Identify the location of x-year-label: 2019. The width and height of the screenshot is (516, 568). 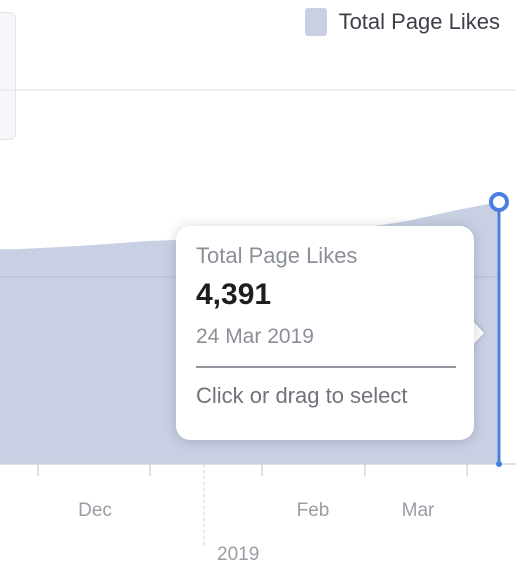
(238, 554).